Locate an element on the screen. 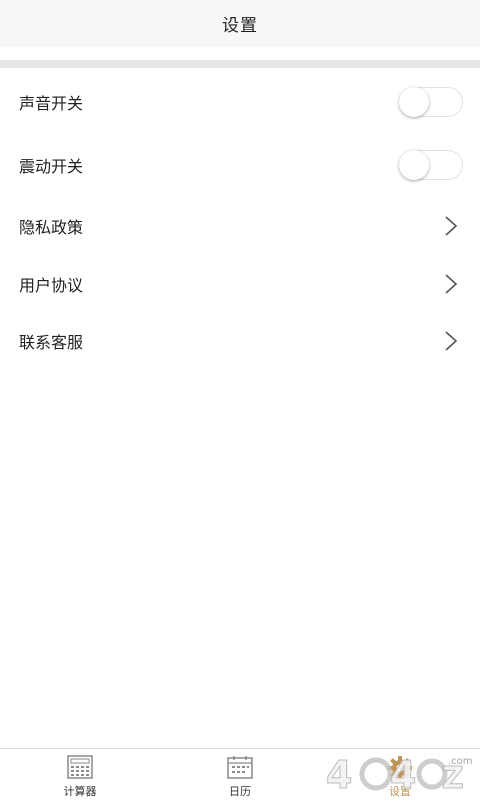 This screenshot has height=801, width=480. privacy-policy-item: 隐私政策 is located at coordinates (240, 226).